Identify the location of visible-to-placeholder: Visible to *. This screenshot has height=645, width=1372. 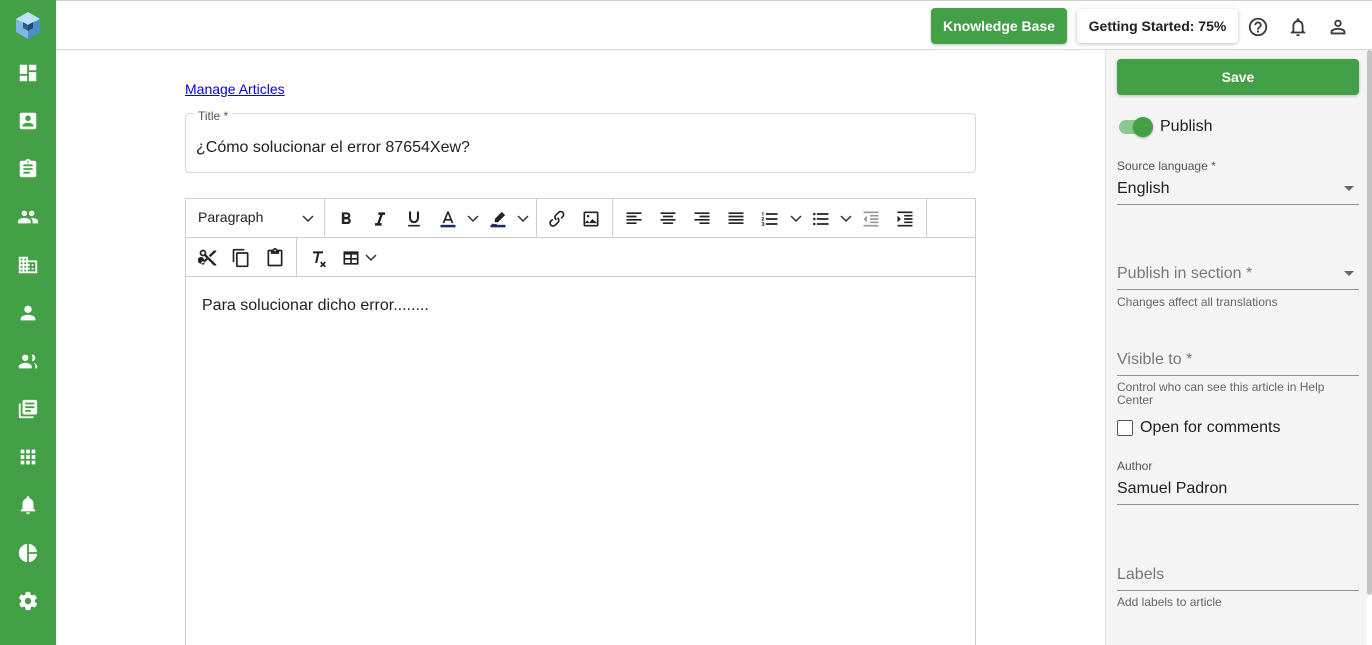
(1155, 359).